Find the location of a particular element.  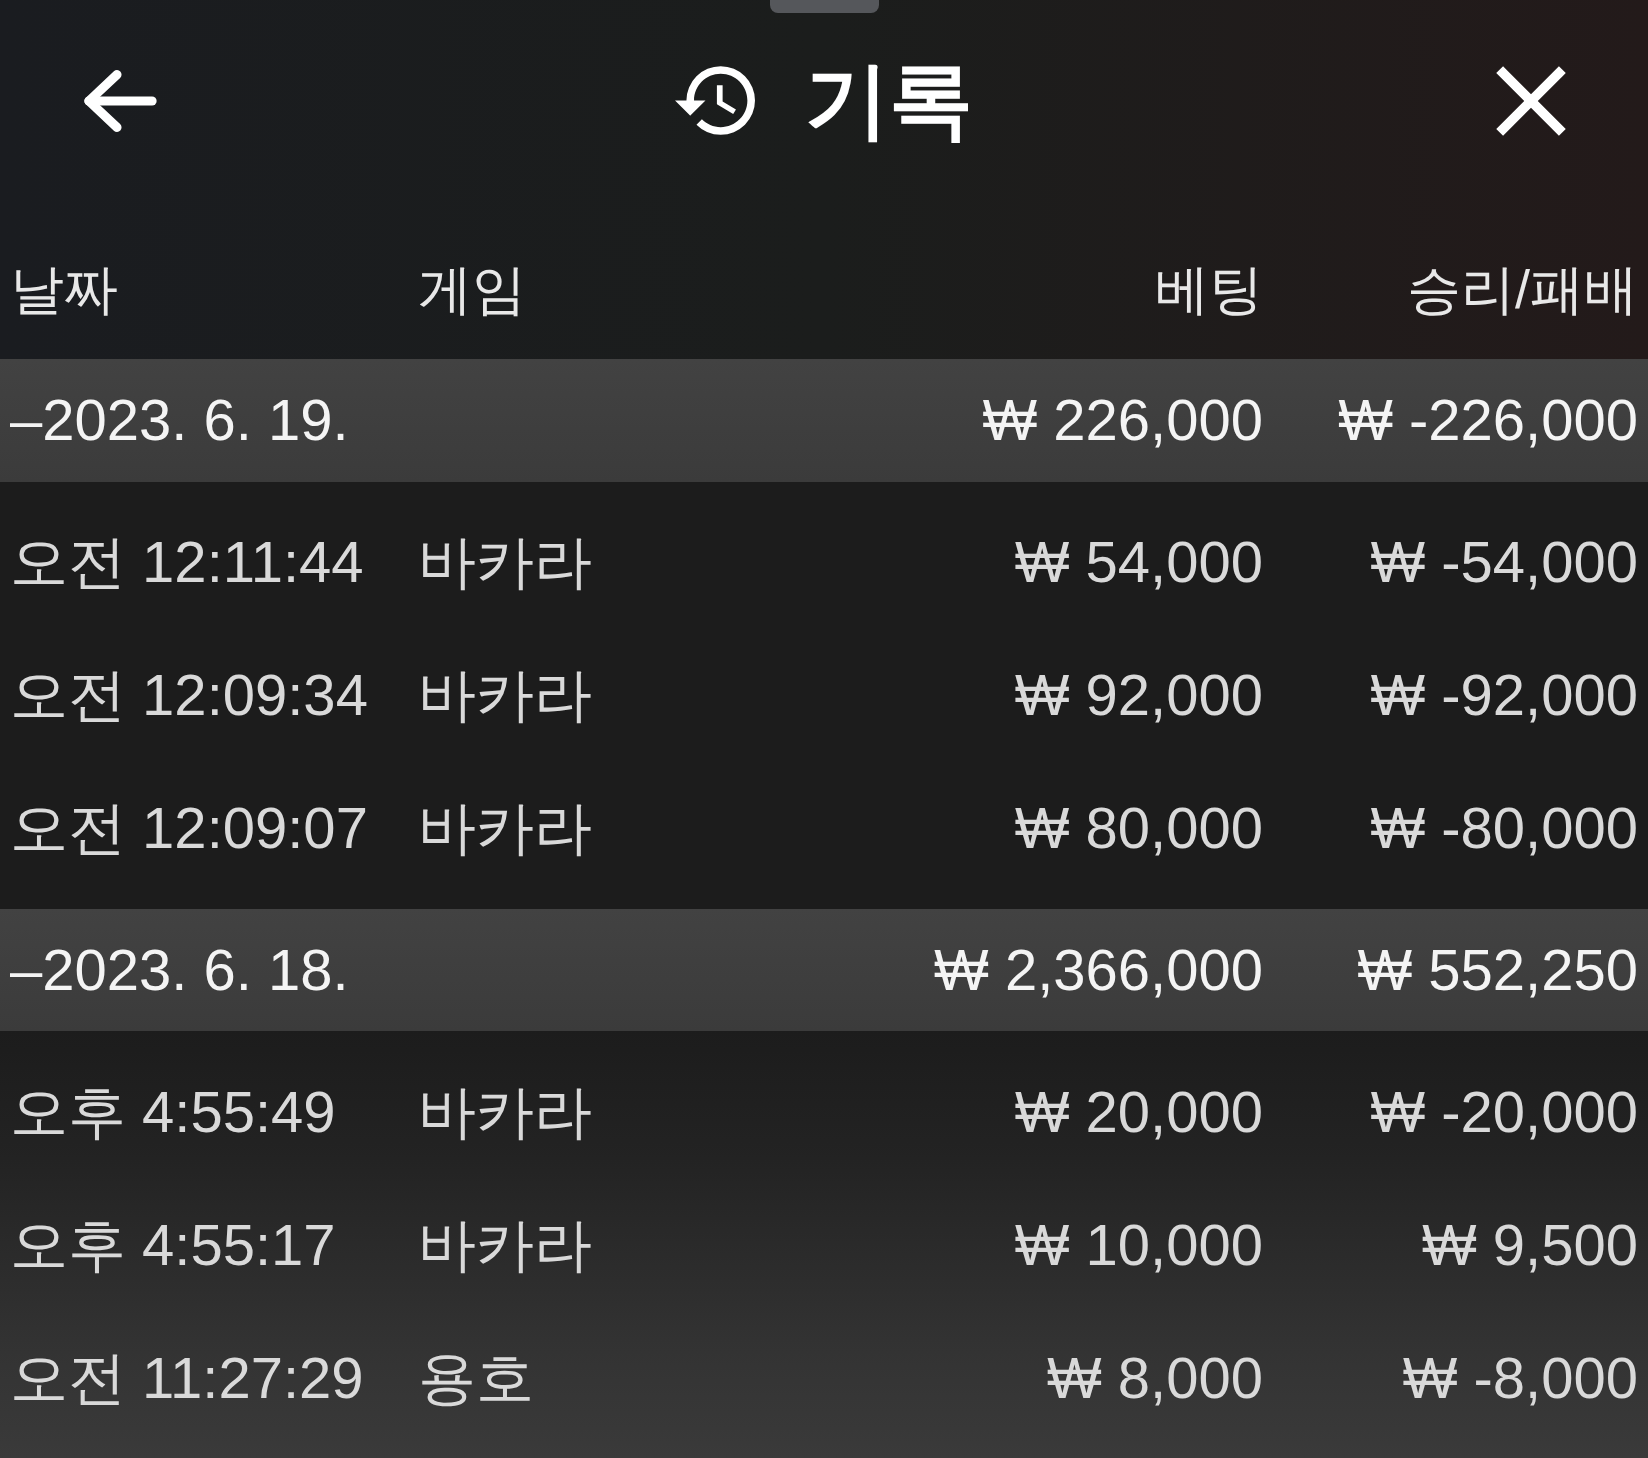

group-date: –2023. 6. 19. is located at coordinates (179, 420).